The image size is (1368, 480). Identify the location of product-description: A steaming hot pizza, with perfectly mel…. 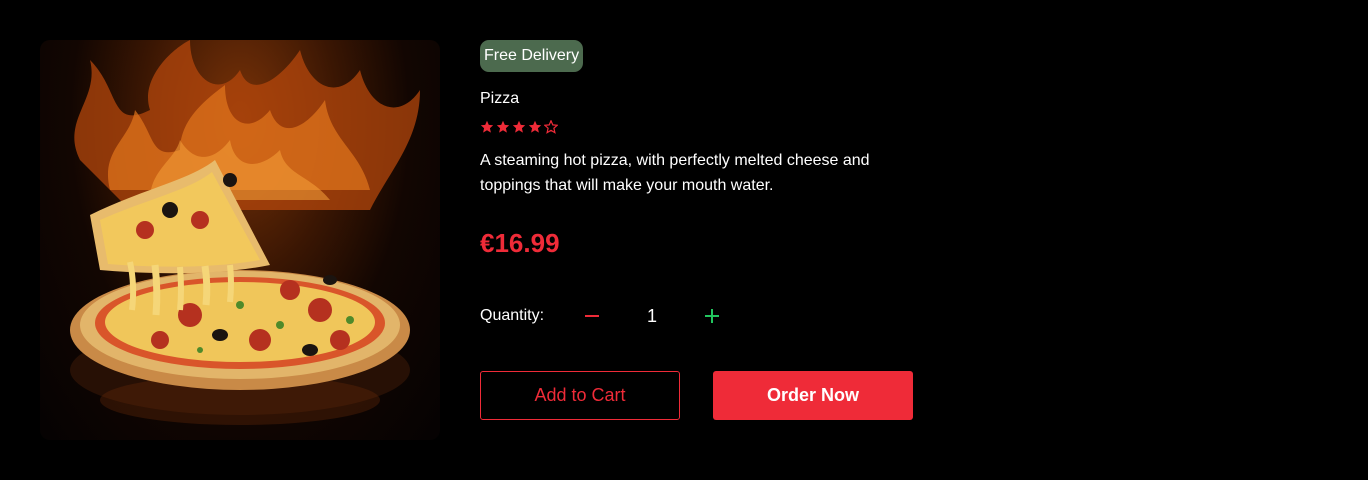
(675, 173).